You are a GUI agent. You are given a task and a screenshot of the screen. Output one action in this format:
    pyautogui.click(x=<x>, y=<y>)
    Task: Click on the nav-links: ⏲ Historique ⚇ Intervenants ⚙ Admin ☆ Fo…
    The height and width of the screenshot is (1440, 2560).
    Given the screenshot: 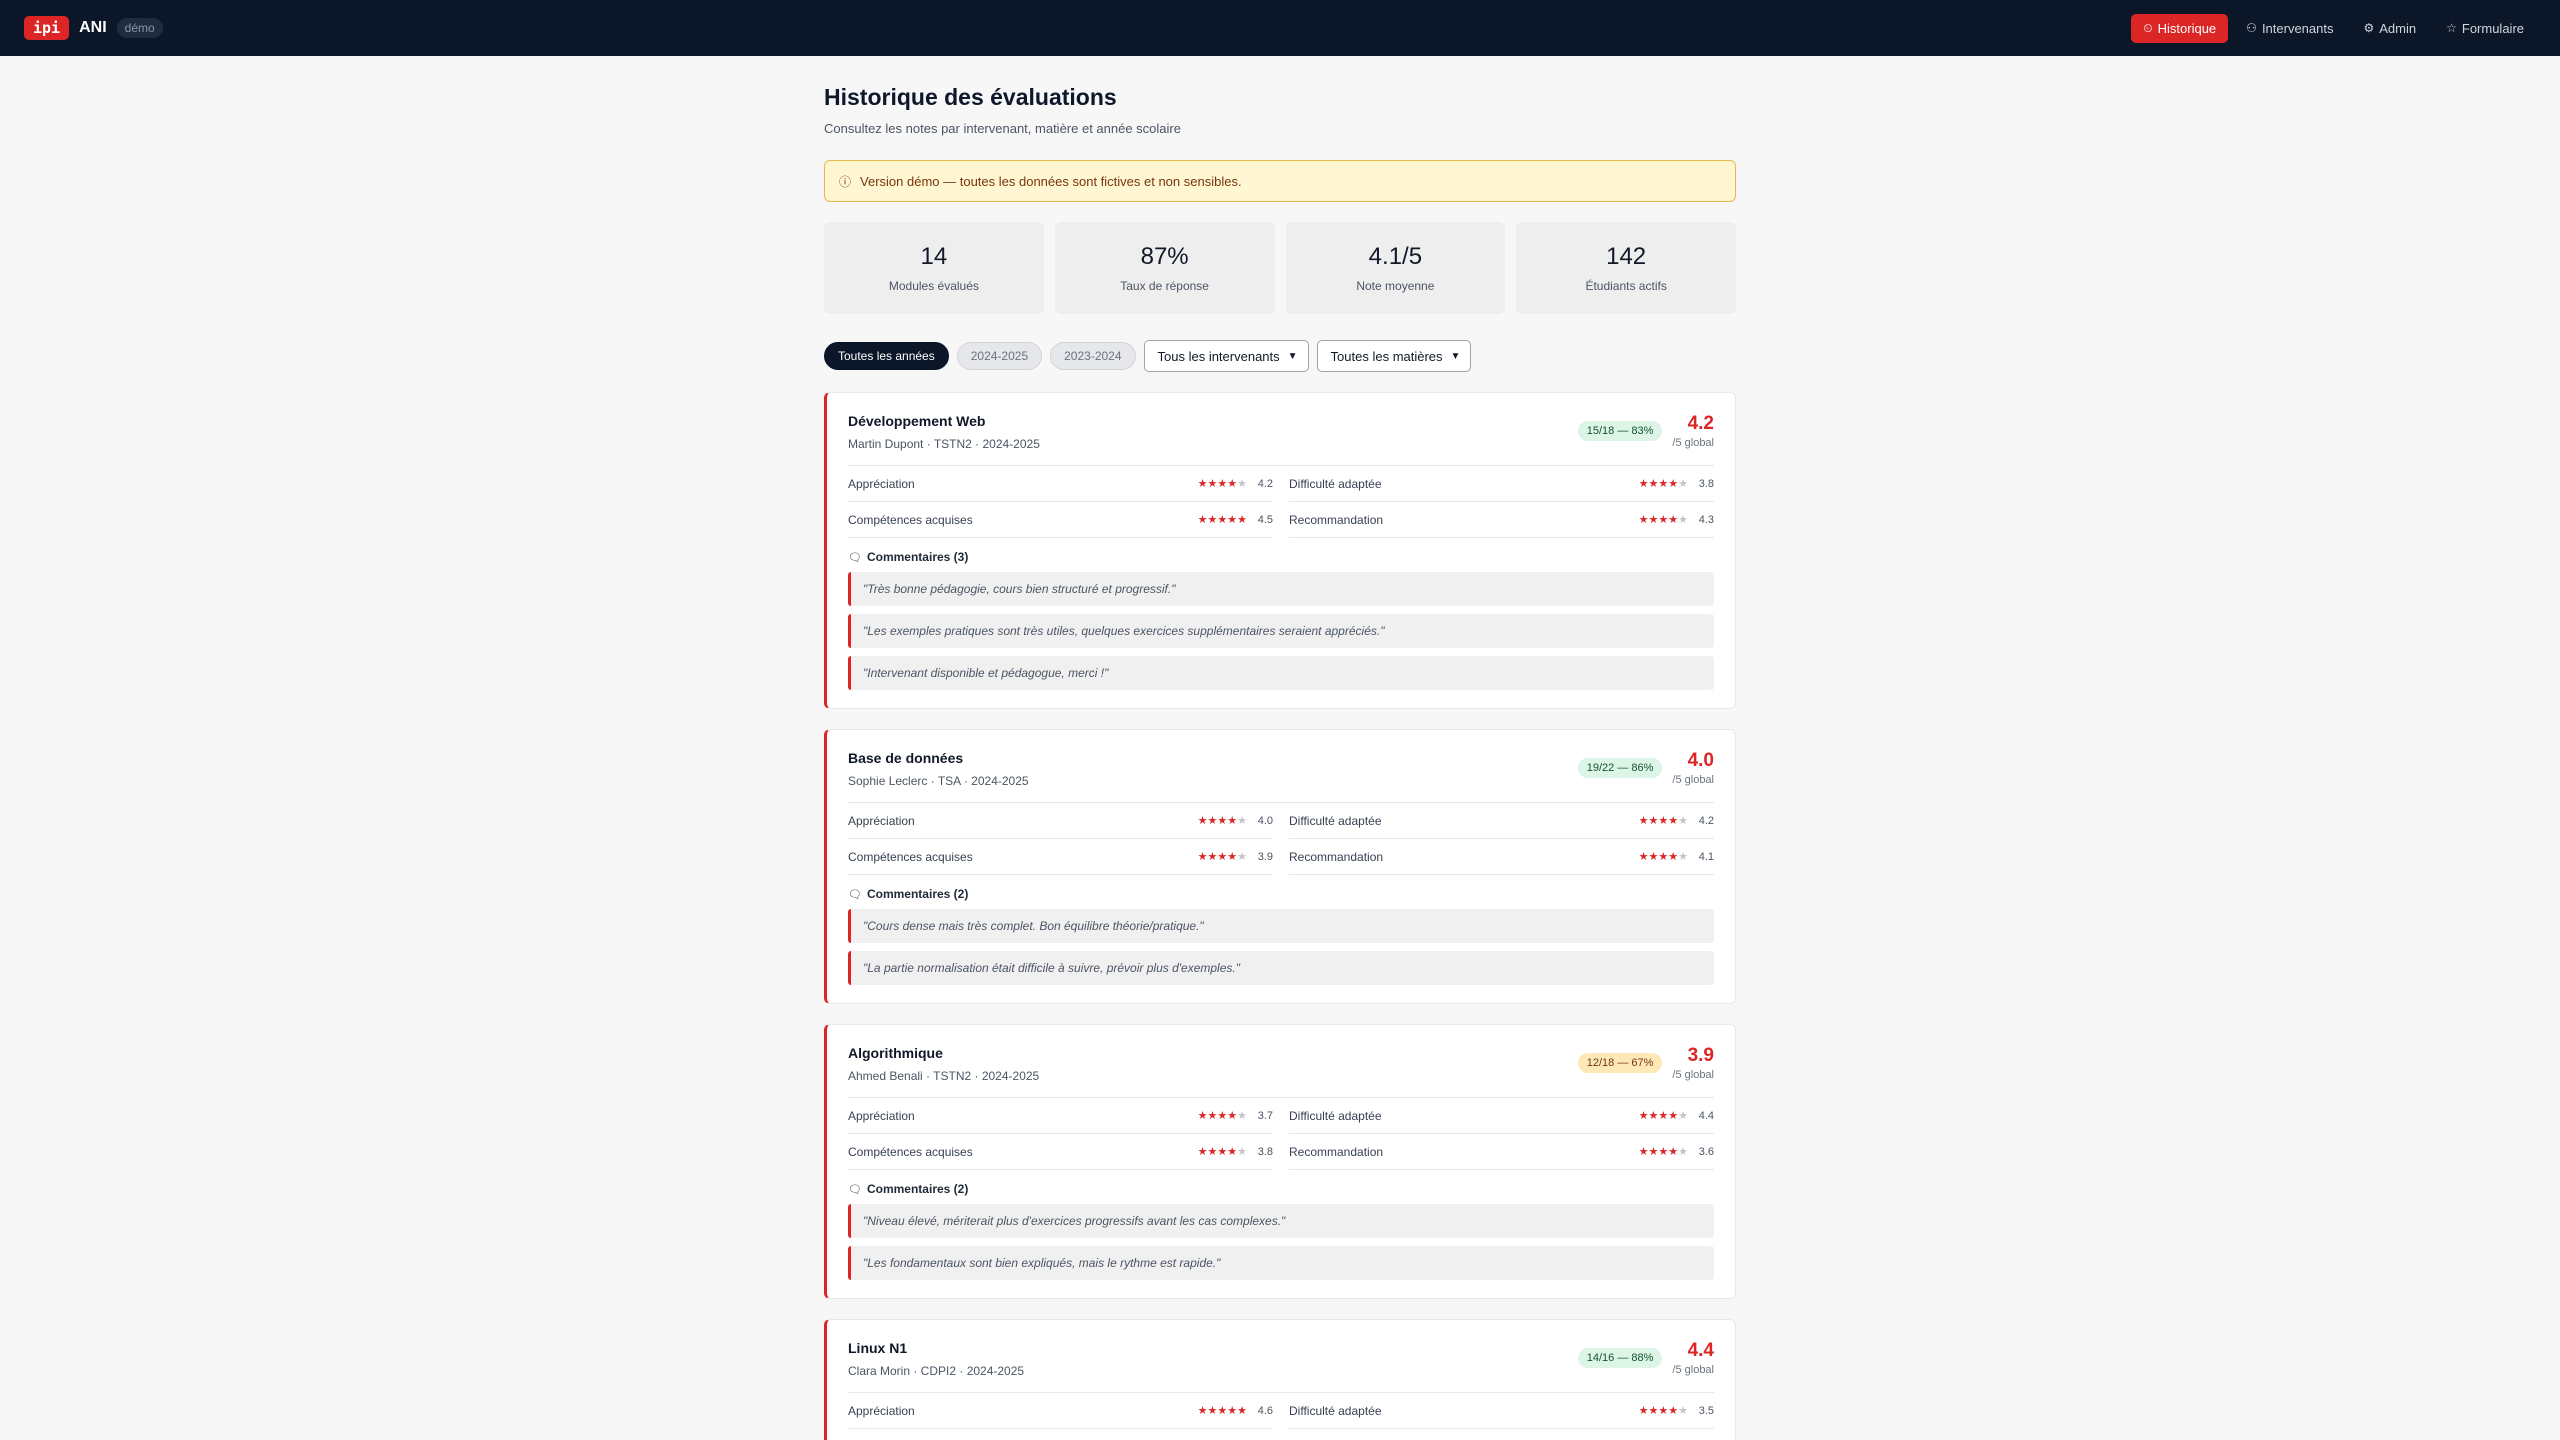 What is the action you would take?
    pyautogui.click(x=2333, y=28)
    